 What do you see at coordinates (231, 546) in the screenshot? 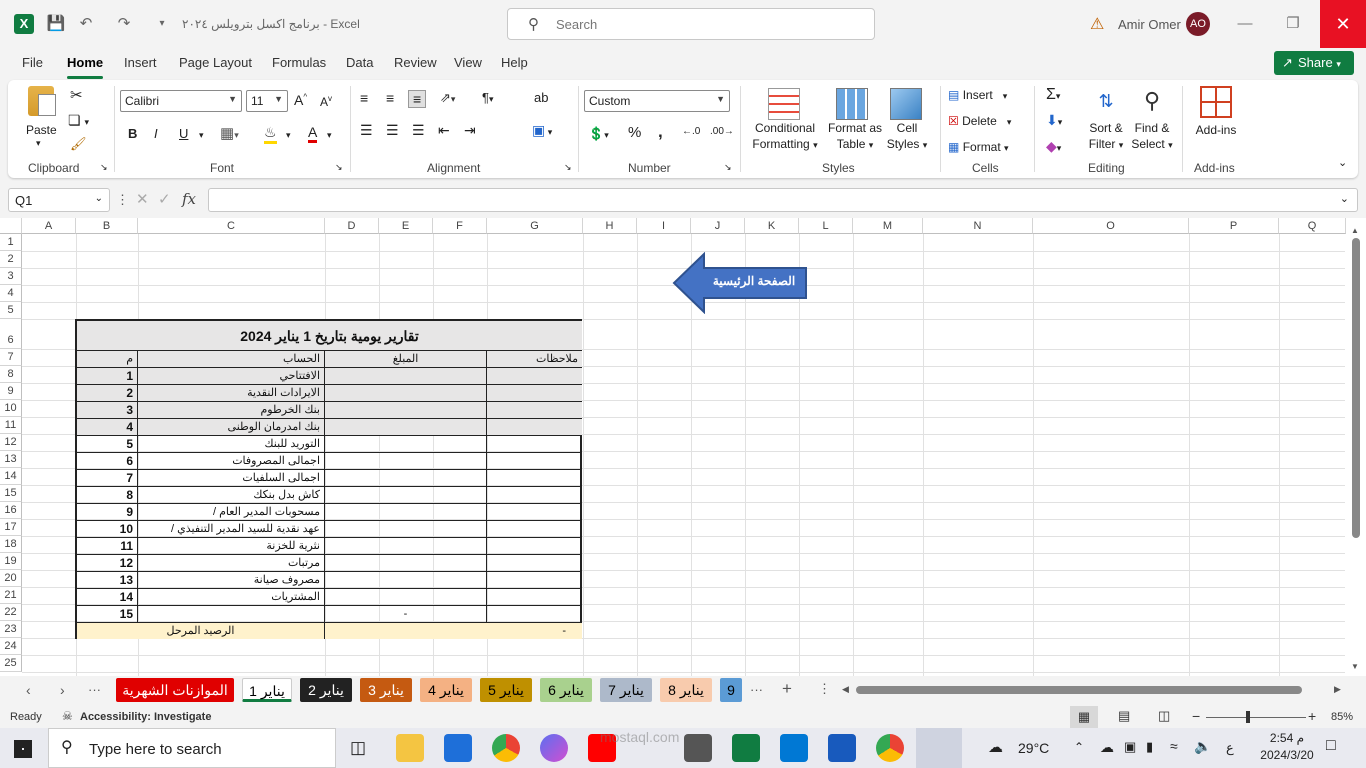
I see `row-account: نثرية للخزنة` at bounding box center [231, 546].